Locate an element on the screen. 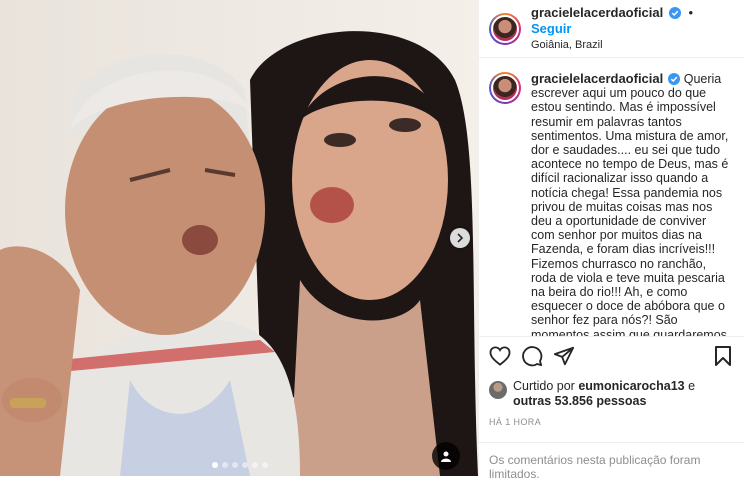  follow-button: Seguir is located at coordinates (551, 28).